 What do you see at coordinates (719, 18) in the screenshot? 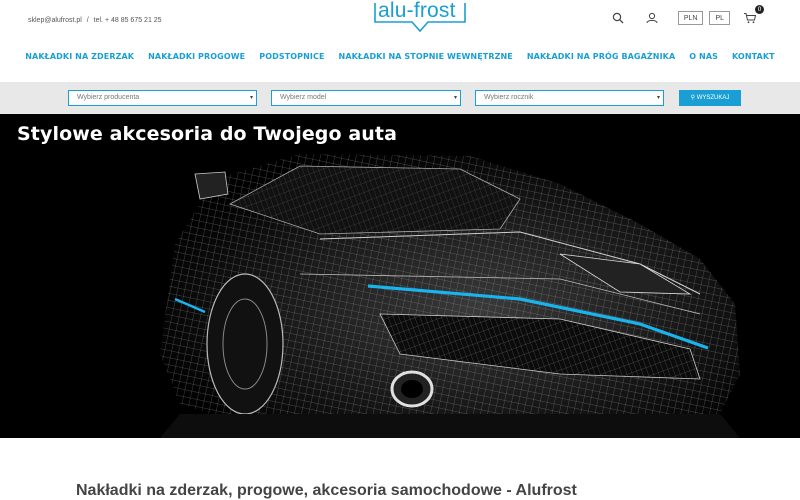
I see `language-select: PL` at bounding box center [719, 18].